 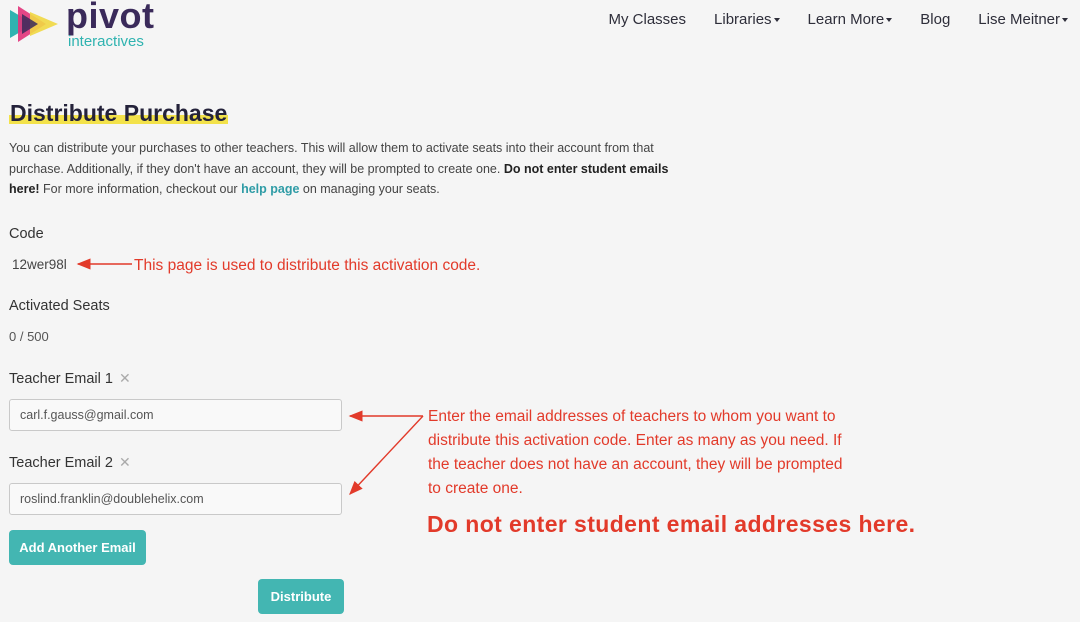 I want to click on email2-arrow, so click(x=386, y=455).